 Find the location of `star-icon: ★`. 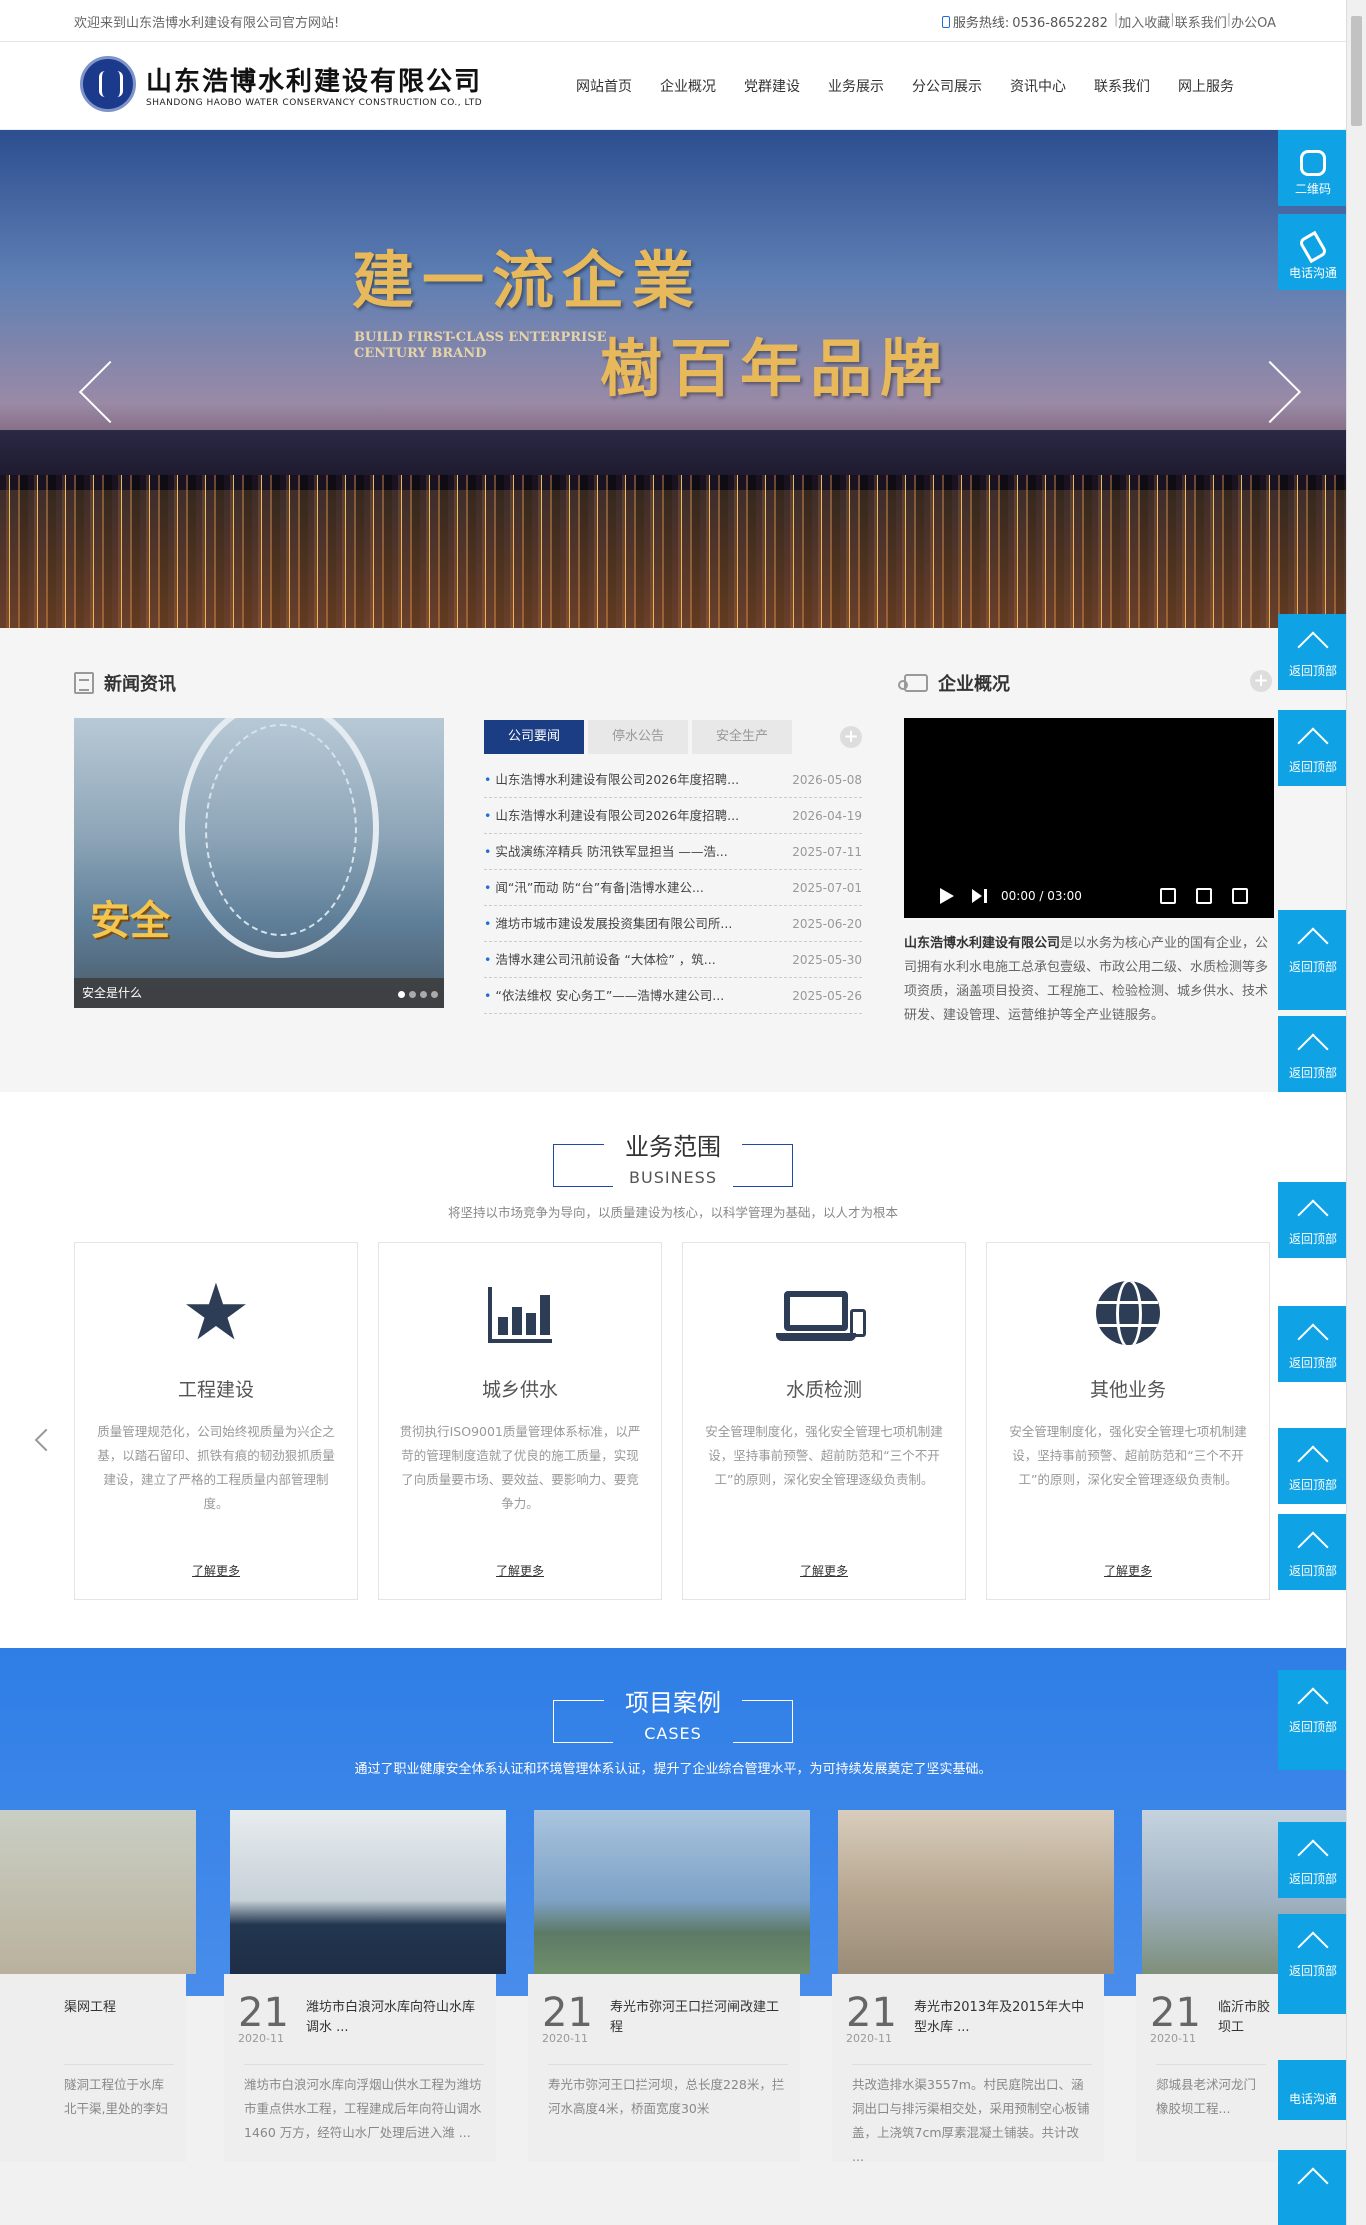

star-icon: ★ is located at coordinates (216, 1313).